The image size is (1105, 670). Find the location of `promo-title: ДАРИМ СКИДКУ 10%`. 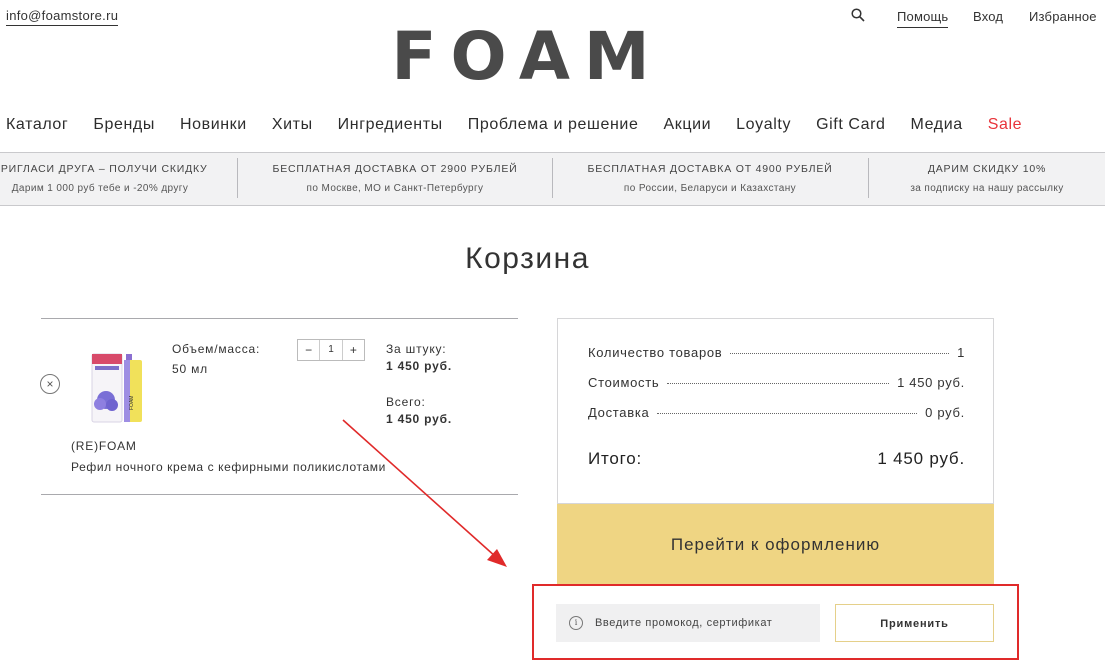

promo-title: ДАРИМ СКИДКУ 10% is located at coordinates (987, 169).